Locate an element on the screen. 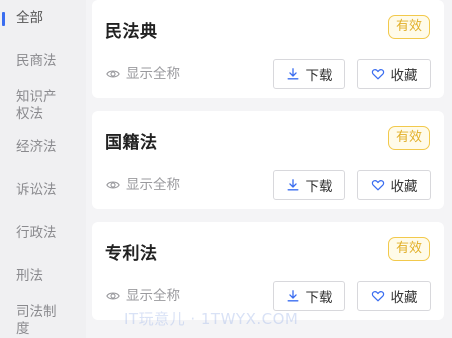  sidebar-item-label: 经济法 is located at coordinates (36, 147).